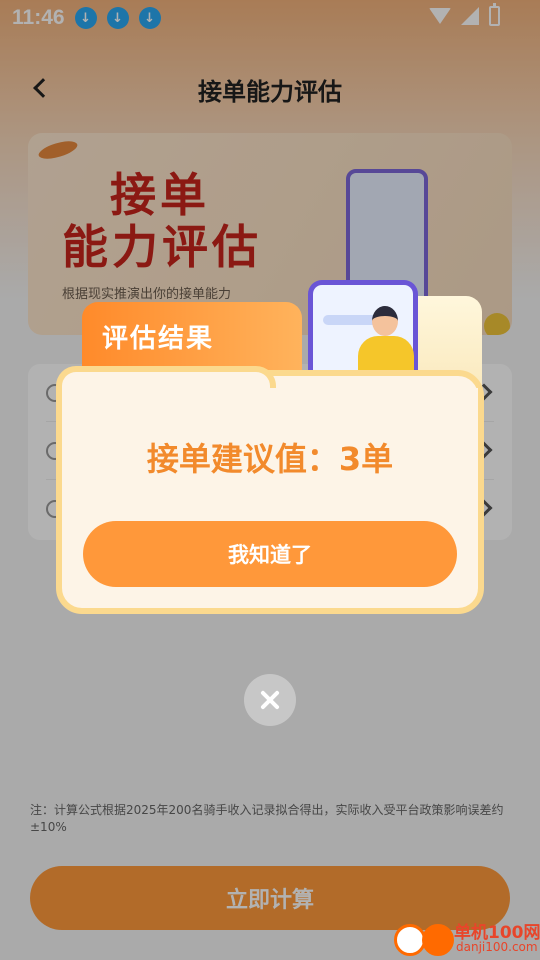  What do you see at coordinates (270, 554) in the screenshot?
I see `ok-button: 我知道了` at bounding box center [270, 554].